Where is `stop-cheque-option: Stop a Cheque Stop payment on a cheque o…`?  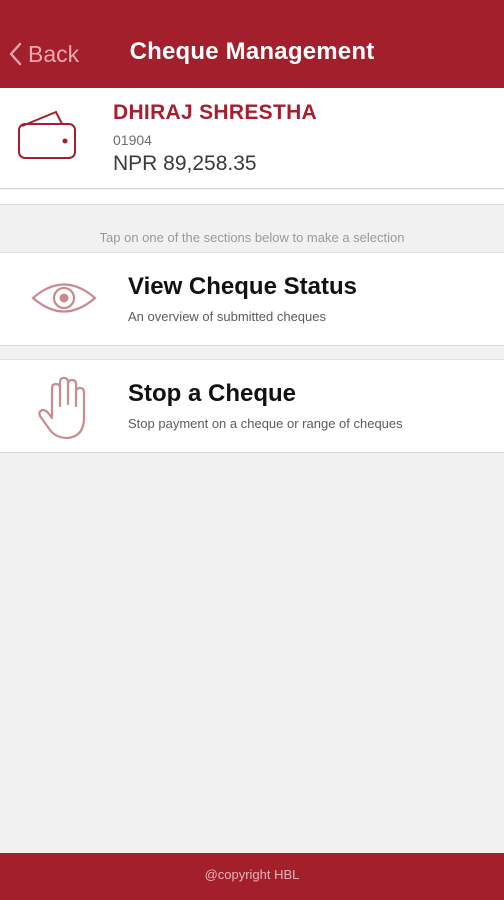 stop-cheque-option: Stop a Cheque Stop payment on a cheque o… is located at coordinates (252, 406).